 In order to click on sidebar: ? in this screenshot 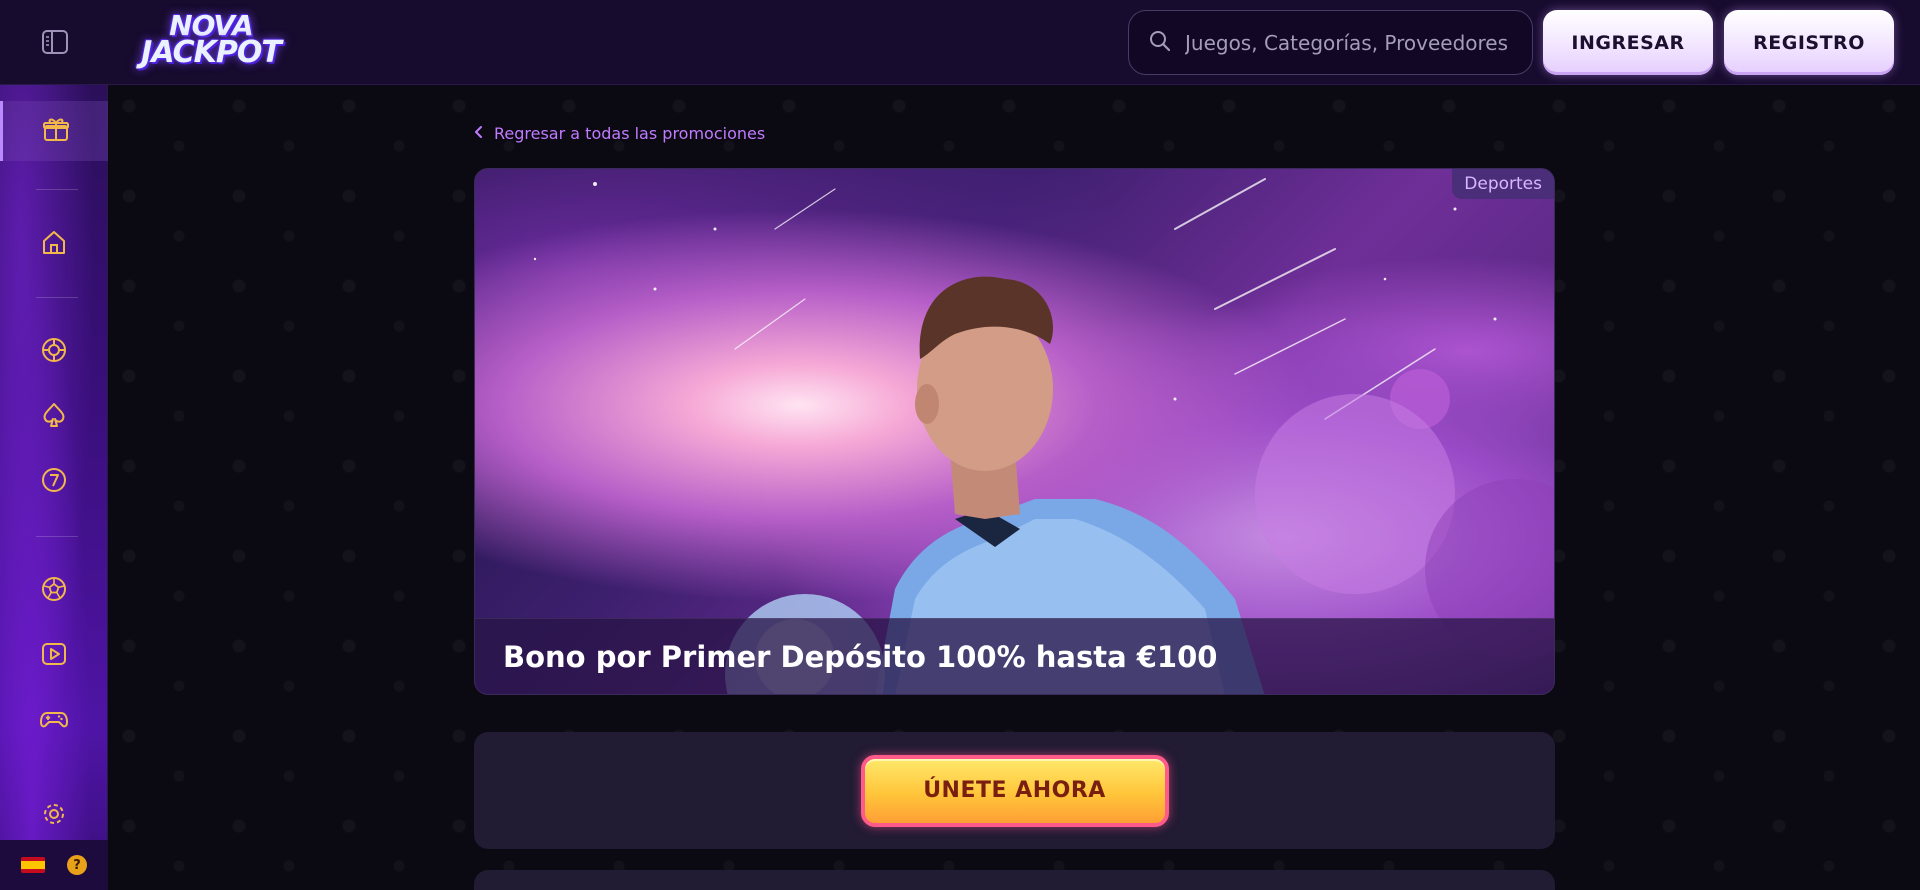, I will do `click(54, 487)`.